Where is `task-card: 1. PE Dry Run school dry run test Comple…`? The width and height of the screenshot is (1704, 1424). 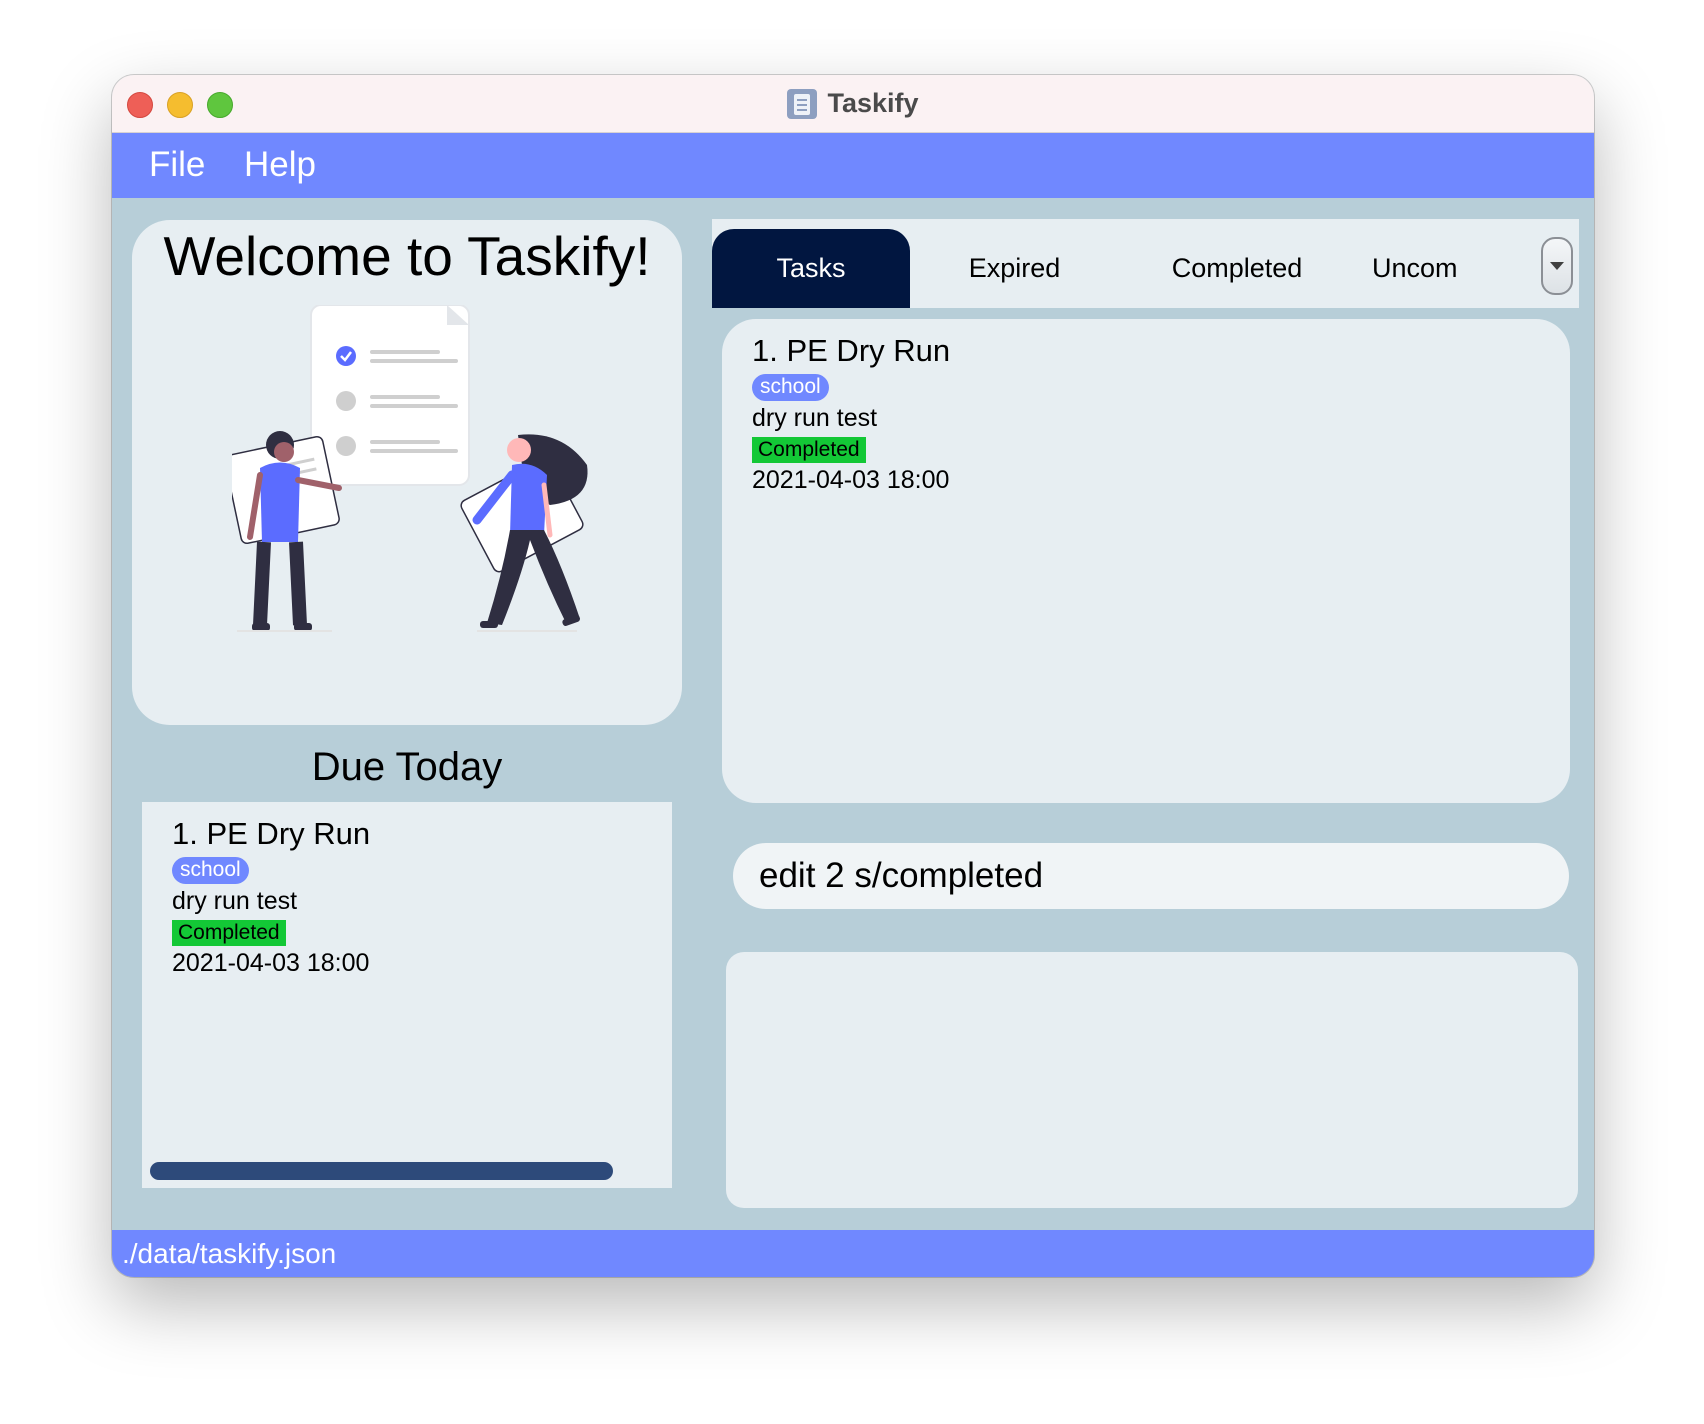
task-card: 1. PE Dry Run school dry run test Comple… is located at coordinates (851, 414).